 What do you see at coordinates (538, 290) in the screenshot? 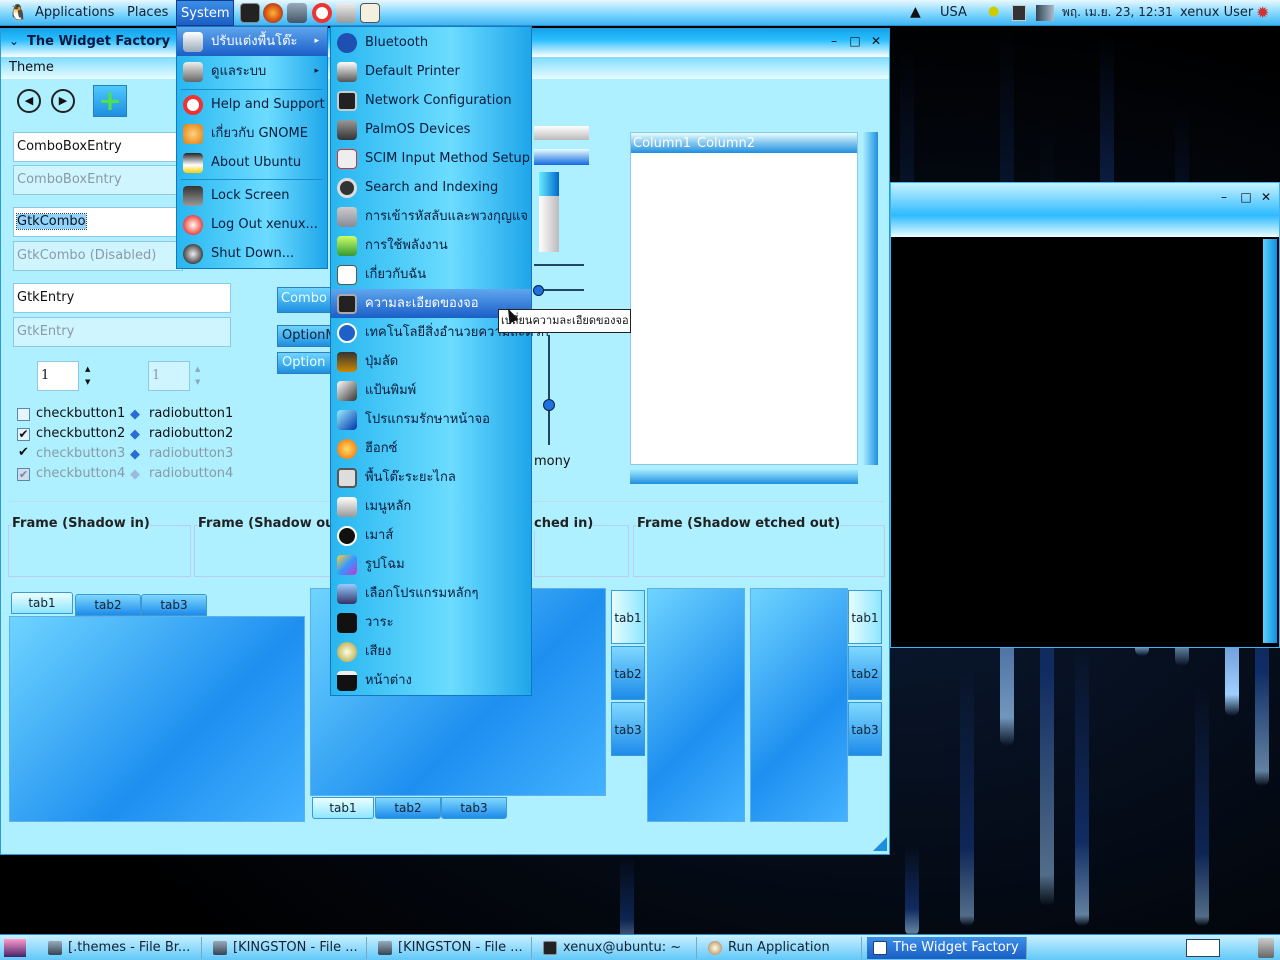
I see `hscale-slider-icon` at bounding box center [538, 290].